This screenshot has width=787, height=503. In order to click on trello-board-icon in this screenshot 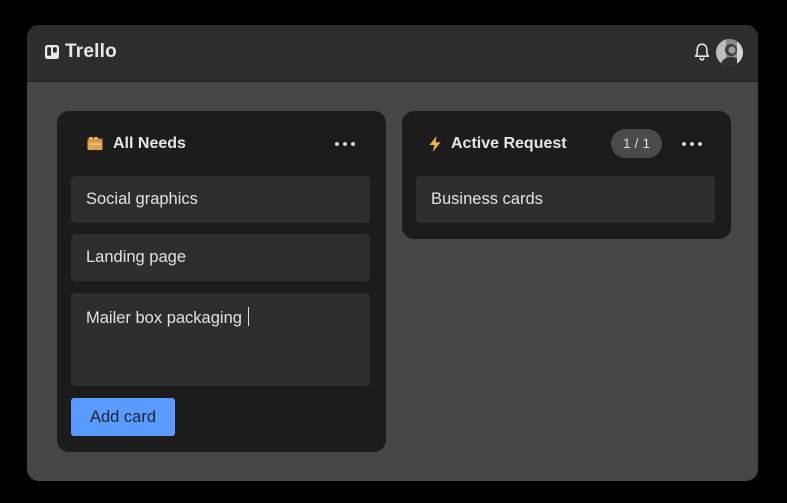, I will do `click(52, 52)`.